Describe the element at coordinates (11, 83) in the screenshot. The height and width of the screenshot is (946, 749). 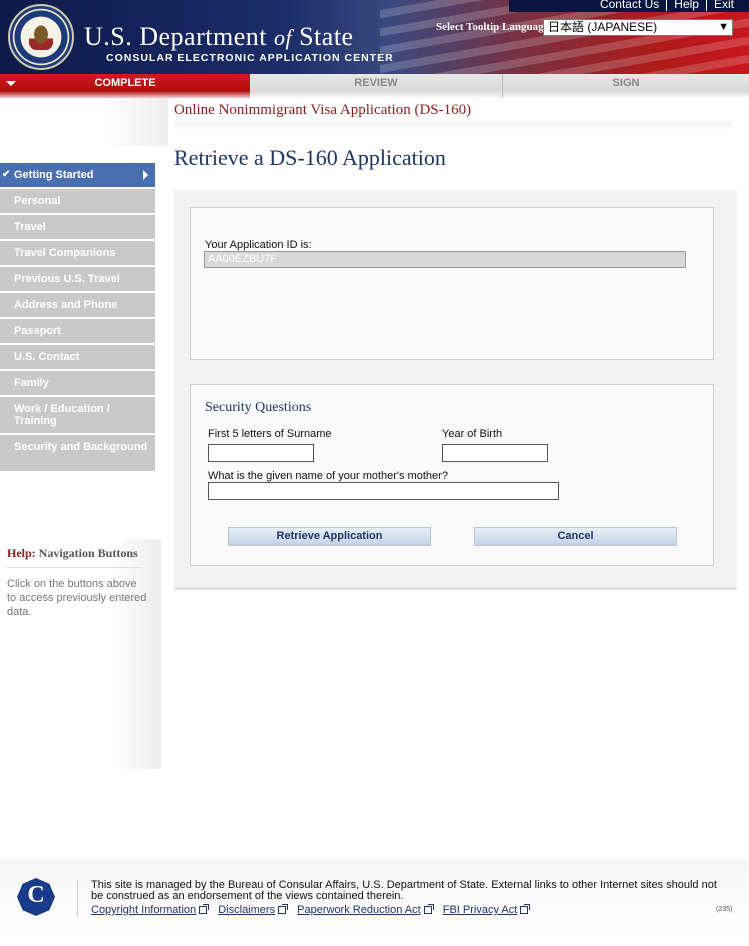
I see `triangle-down-icon` at that location.